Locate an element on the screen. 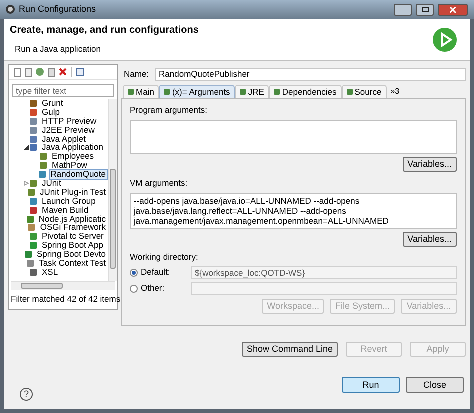  close-button is located at coordinates (453, 10).